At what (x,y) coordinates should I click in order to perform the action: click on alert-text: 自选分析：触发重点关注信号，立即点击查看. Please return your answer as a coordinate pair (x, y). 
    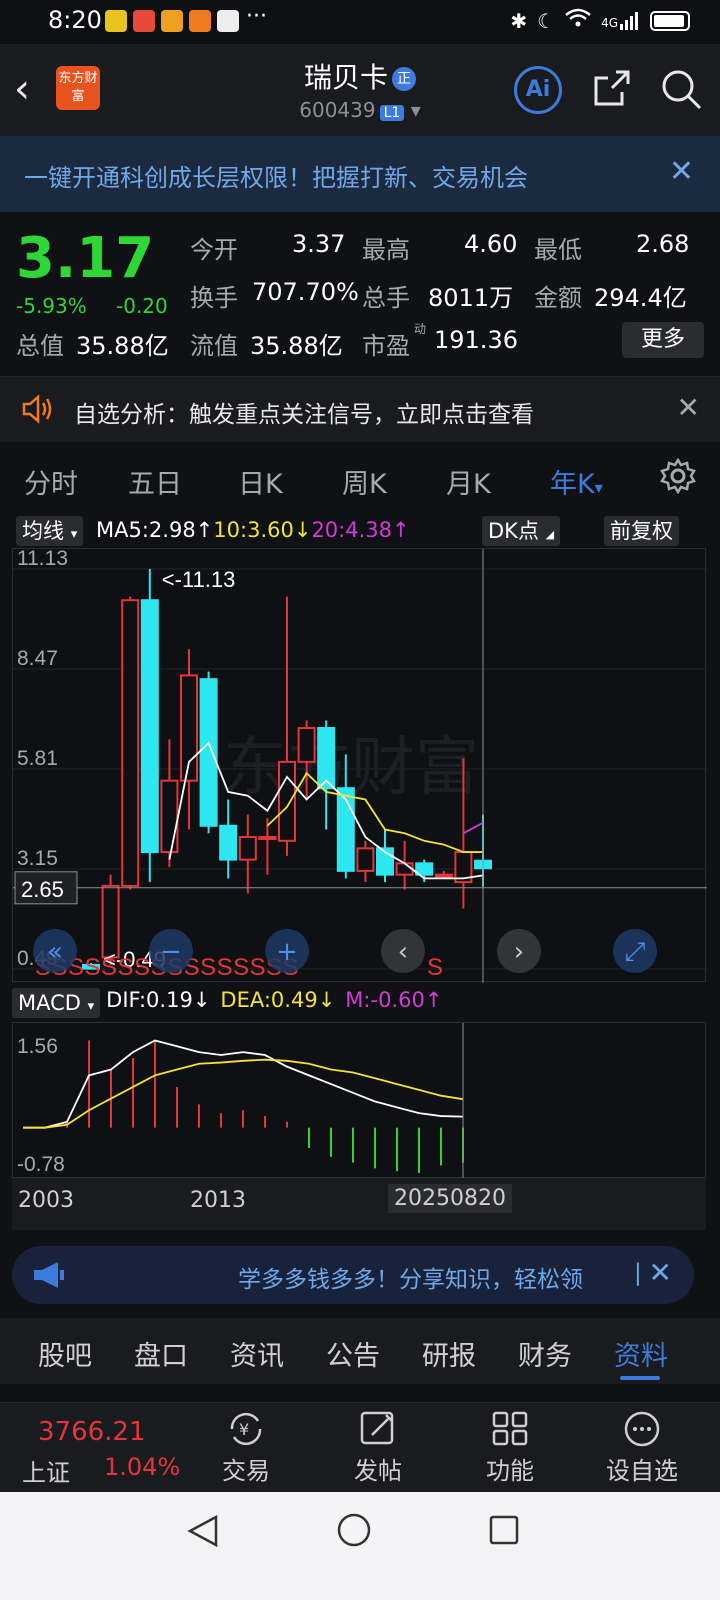
    Looking at the image, I should click on (304, 412).